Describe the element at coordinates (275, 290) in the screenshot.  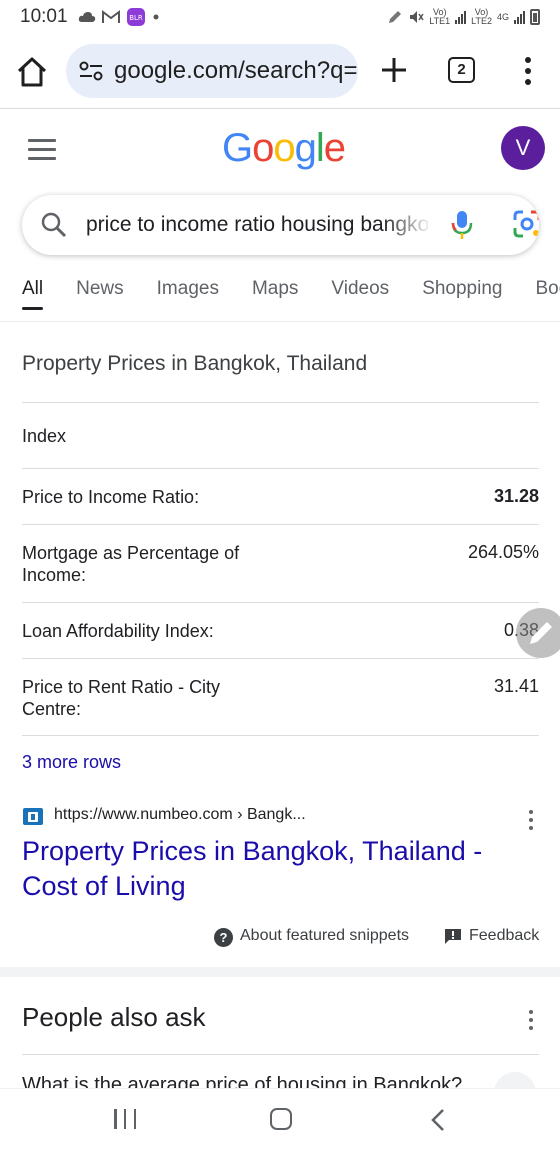
I see `tab-maps: Maps` at that location.